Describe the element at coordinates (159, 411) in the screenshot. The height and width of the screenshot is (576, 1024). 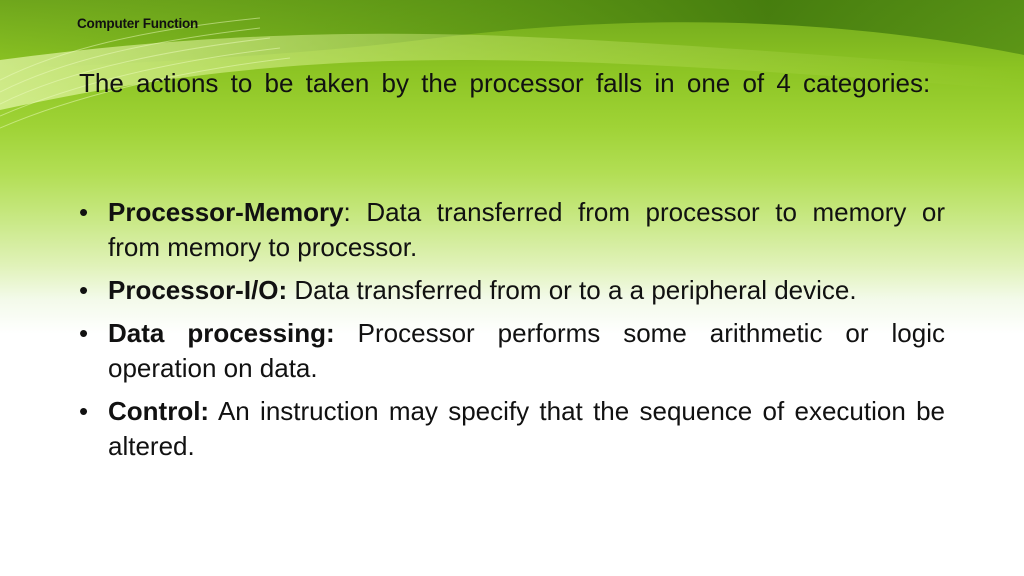
I see `bullet-term: Control:` at that location.